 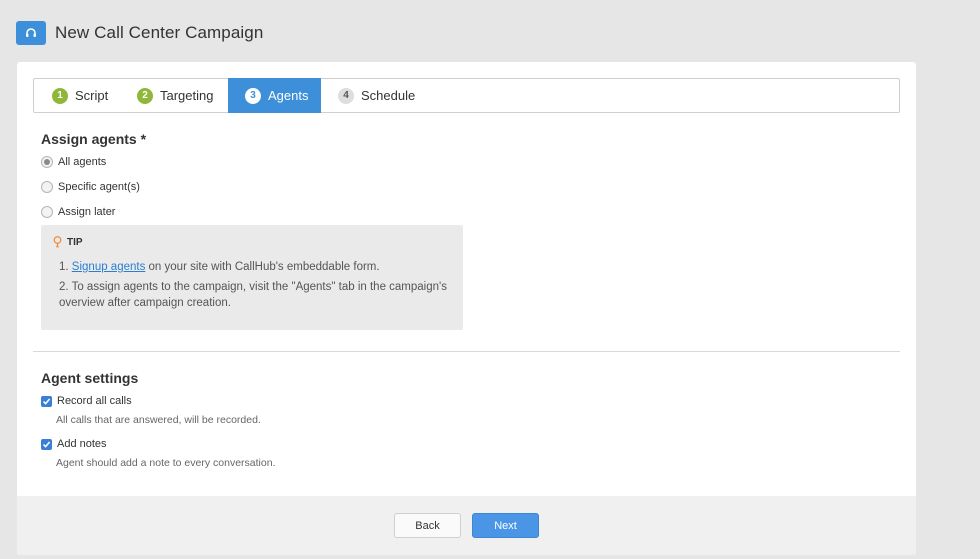 What do you see at coordinates (90, 378) in the screenshot?
I see `agent-settings-heading: Agent settings` at bounding box center [90, 378].